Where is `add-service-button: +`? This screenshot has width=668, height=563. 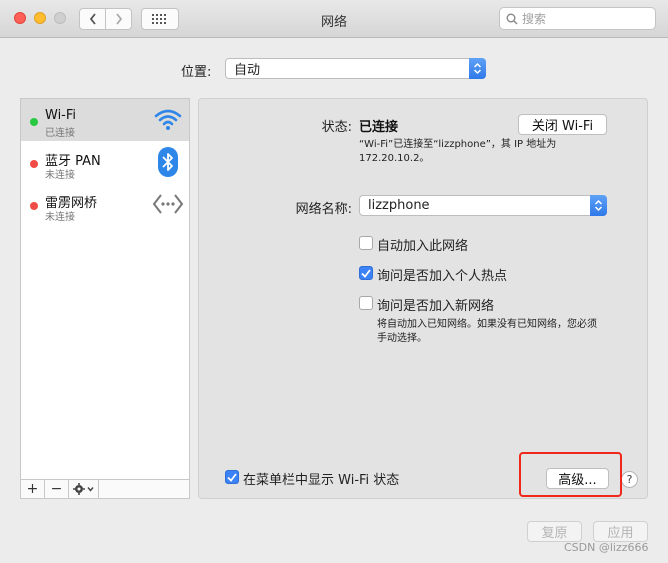
add-service-button: + is located at coordinates (33, 489).